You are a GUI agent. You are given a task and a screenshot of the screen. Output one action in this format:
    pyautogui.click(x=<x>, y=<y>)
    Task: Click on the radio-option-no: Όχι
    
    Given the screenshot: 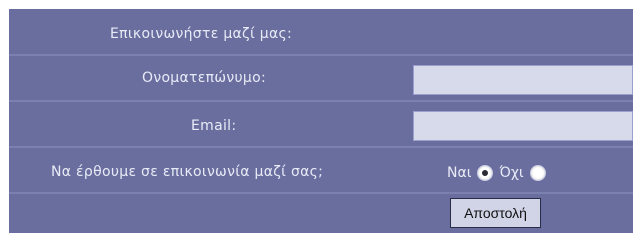 What is the action you would take?
    pyautogui.click(x=522, y=173)
    